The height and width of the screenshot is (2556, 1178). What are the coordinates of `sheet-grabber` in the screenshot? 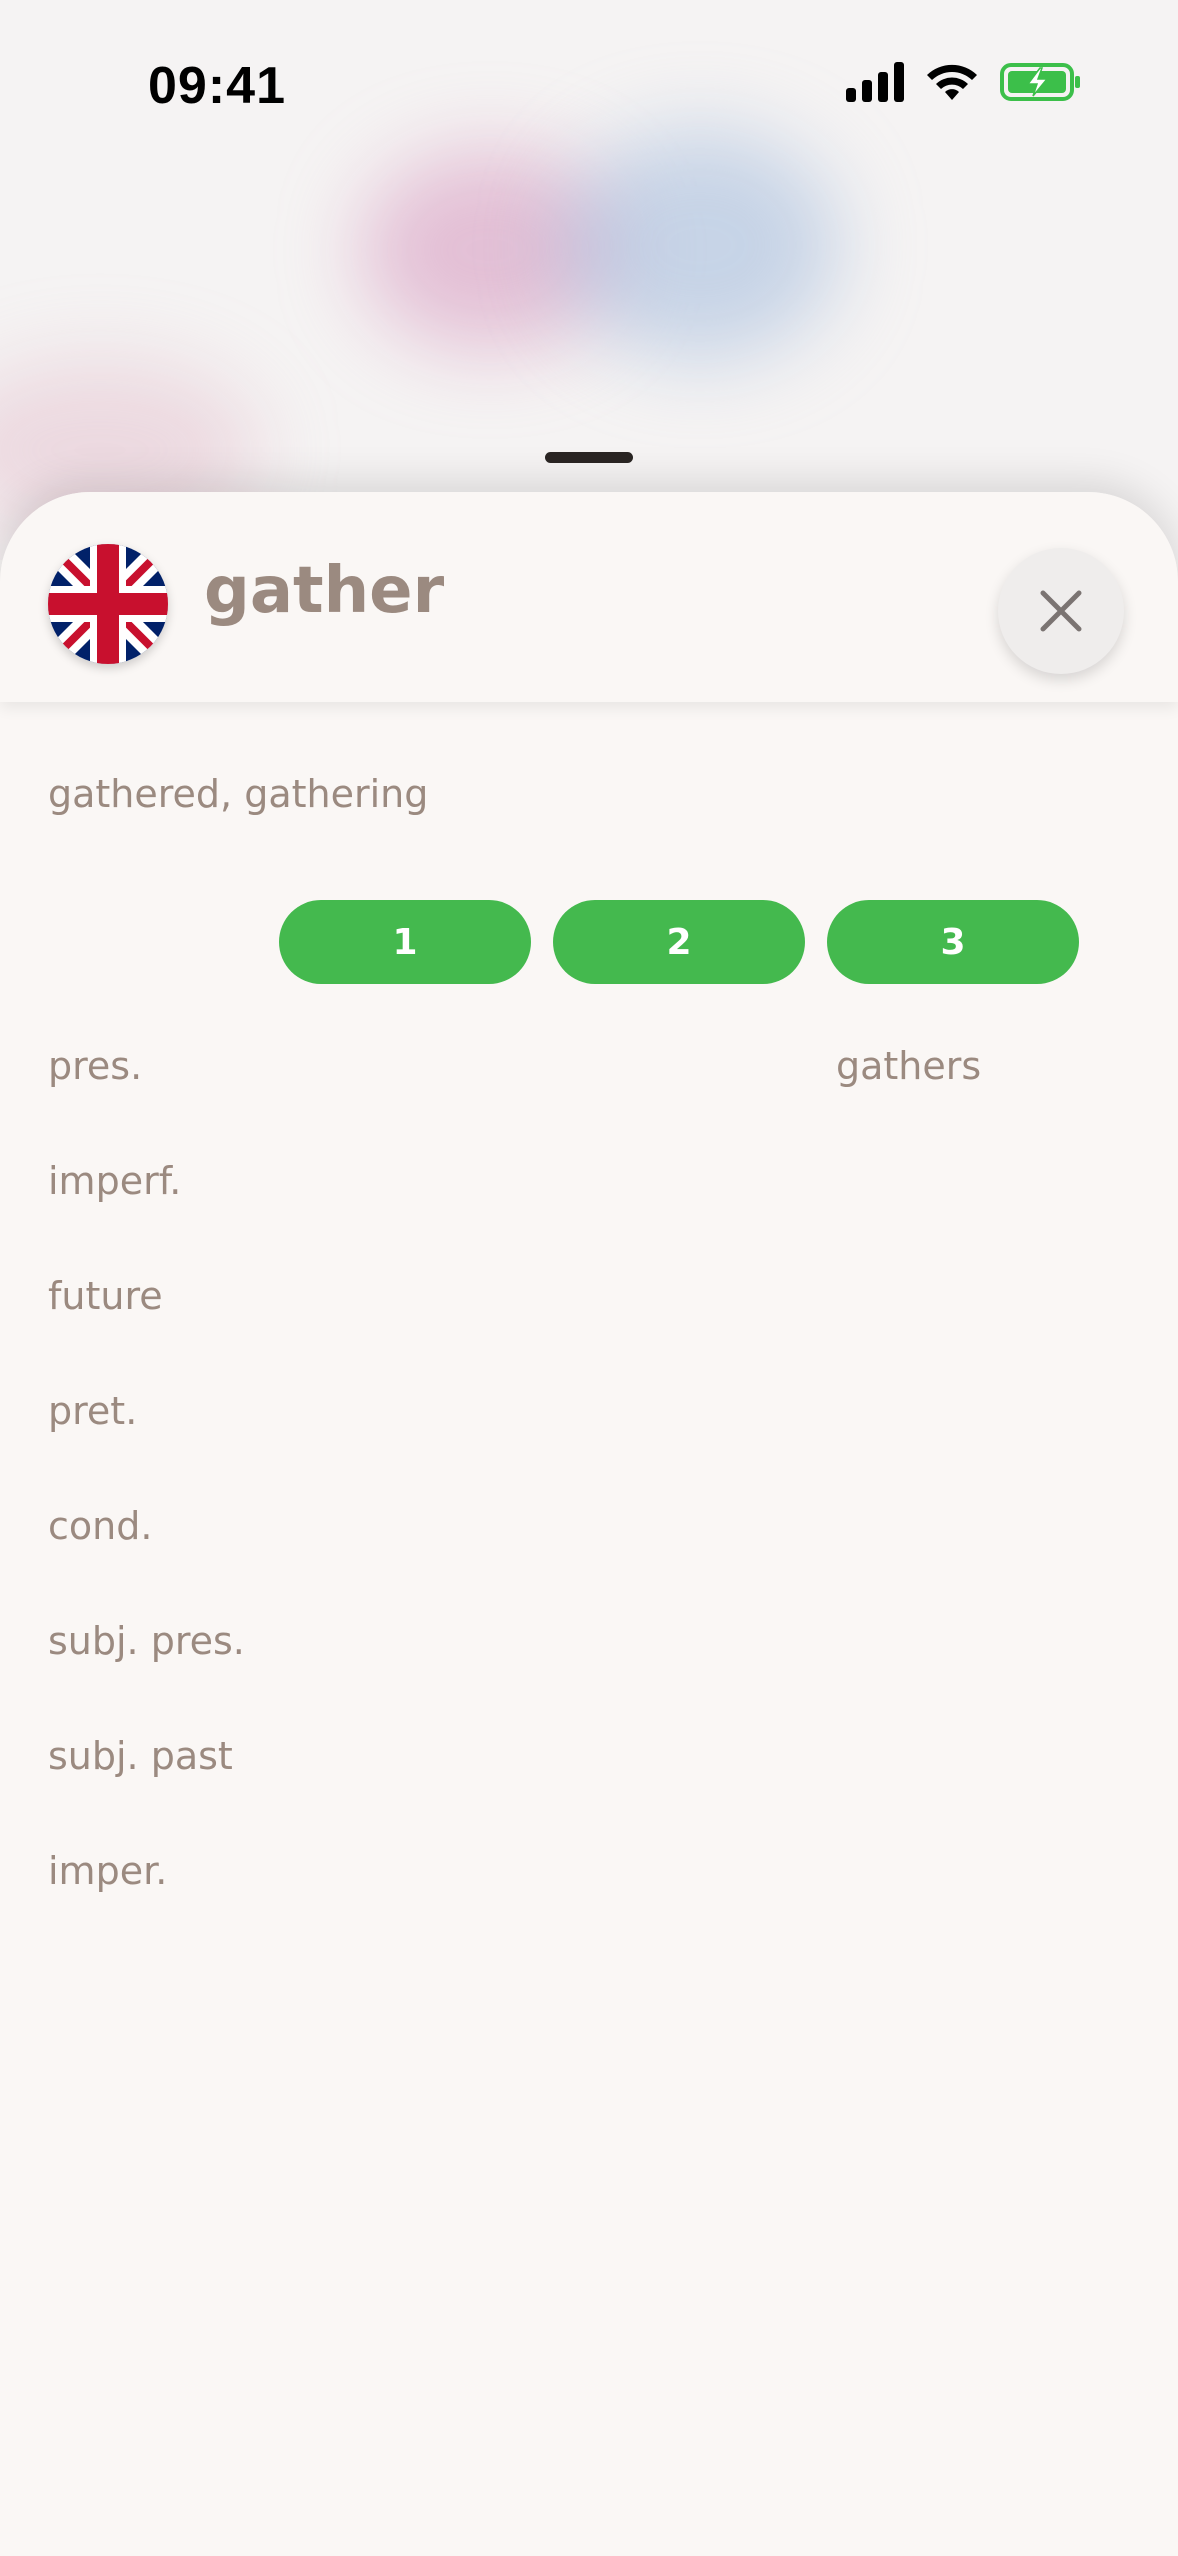 It's located at (589, 457).